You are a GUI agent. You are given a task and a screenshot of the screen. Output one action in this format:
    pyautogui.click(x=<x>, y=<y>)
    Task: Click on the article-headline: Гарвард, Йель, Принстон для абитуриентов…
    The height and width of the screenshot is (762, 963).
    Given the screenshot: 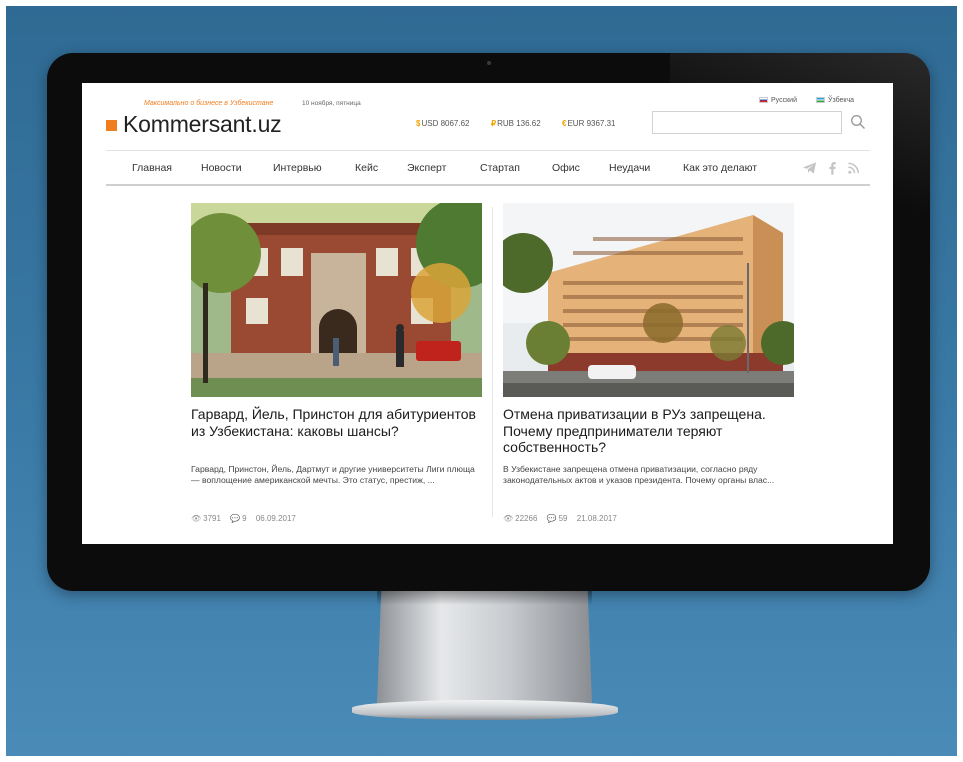 What is the action you would take?
    pyautogui.click(x=336, y=422)
    